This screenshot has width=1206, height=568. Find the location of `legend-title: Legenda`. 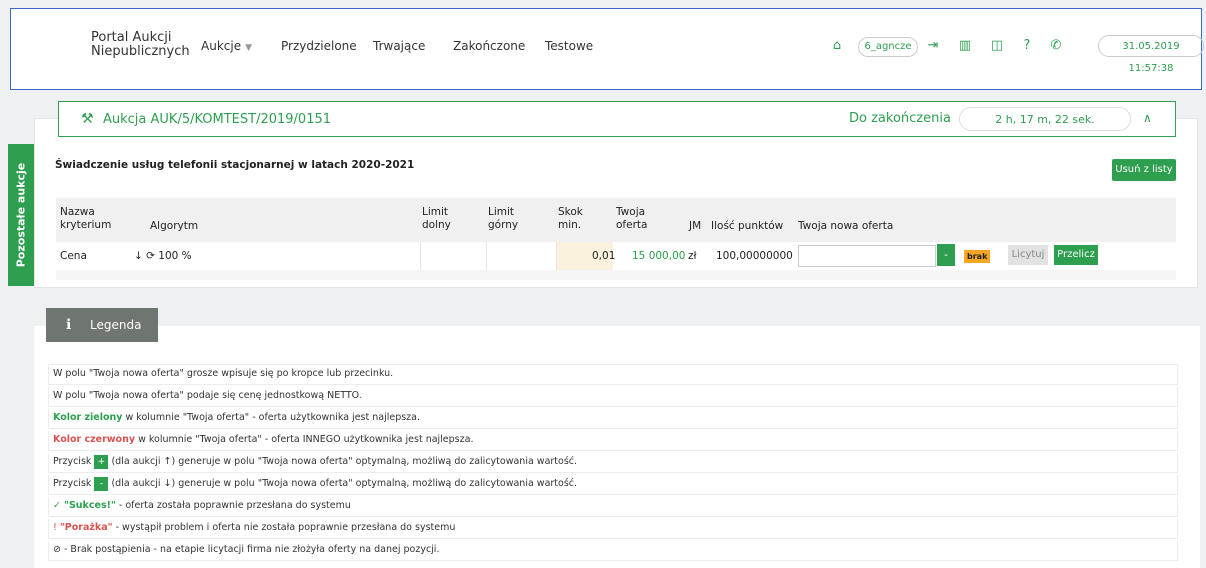

legend-title: Legenda is located at coordinates (116, 325).